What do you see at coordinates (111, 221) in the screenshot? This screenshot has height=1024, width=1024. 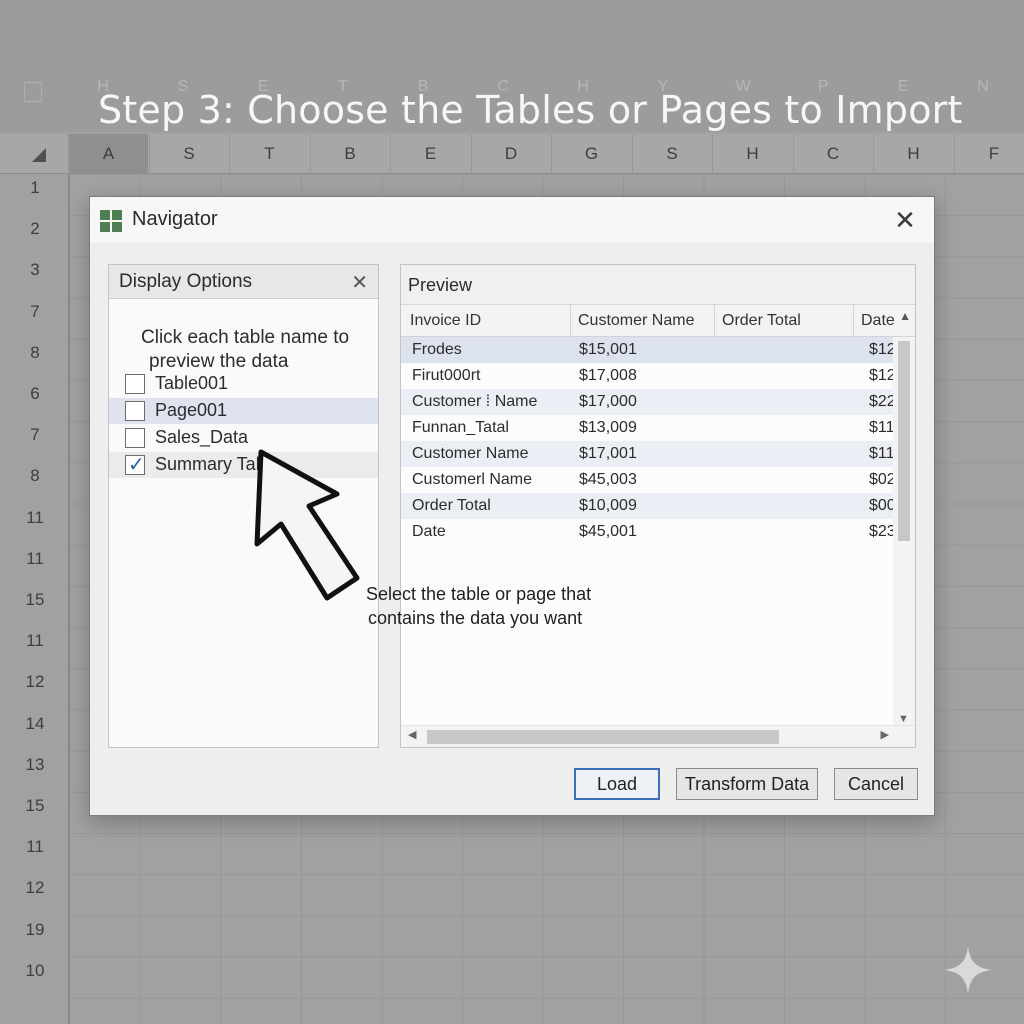 I see `navigator-app-icon` at bounding box center [111, 221].